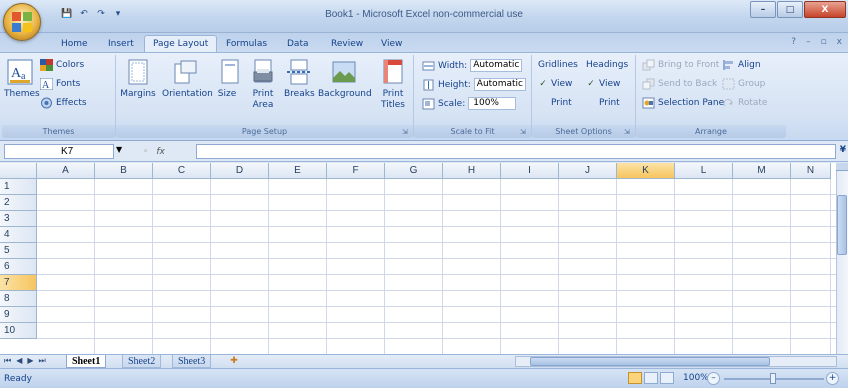  I want to click on orientation-button: Orientation, so click(187, 79).